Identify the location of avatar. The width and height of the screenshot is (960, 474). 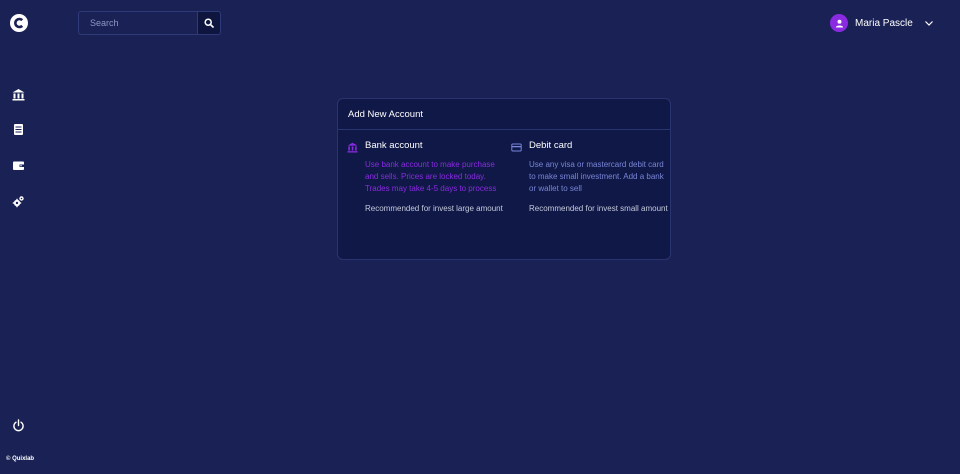
(839, 23).